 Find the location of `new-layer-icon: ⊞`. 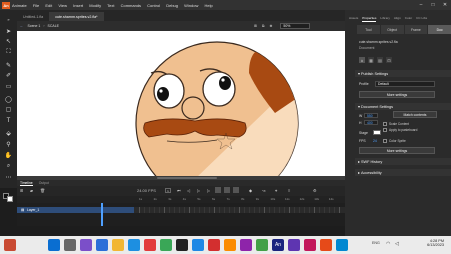

new-layer-icon: ⊞ is located at coordinates (21, 190).